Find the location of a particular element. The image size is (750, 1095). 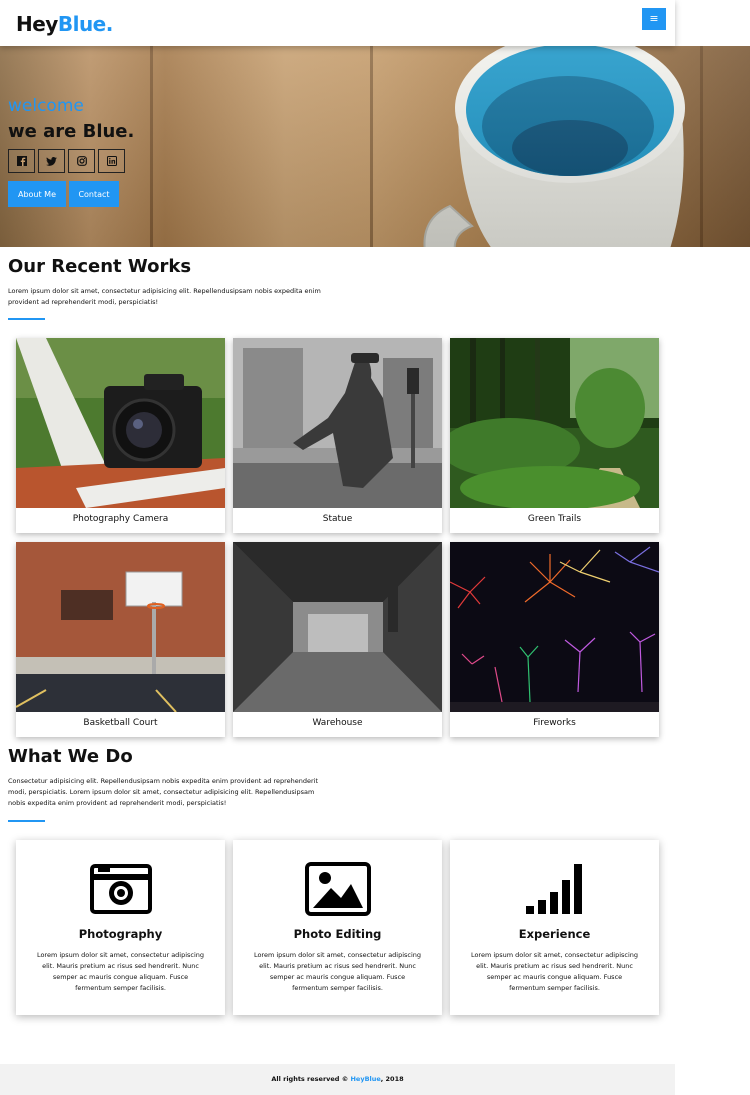

footer-suffix: , 2018 is located at coordinates (392, 1079).